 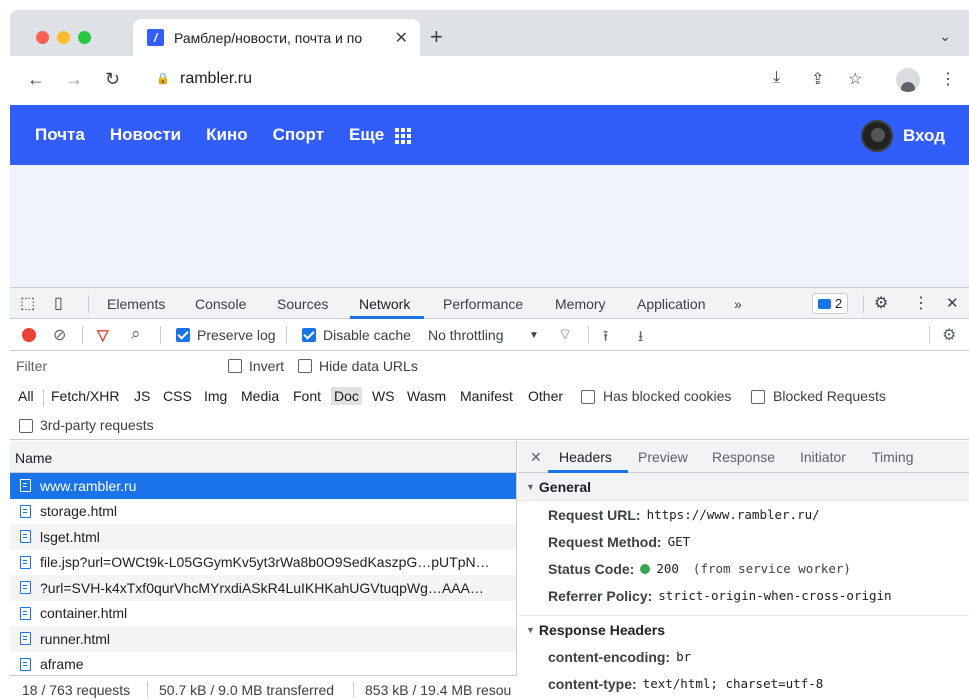 What do you see at coordinates (145, 135) in the screenshot?
I see `site-nav-news: Новости` at bounding box center [145, 135].